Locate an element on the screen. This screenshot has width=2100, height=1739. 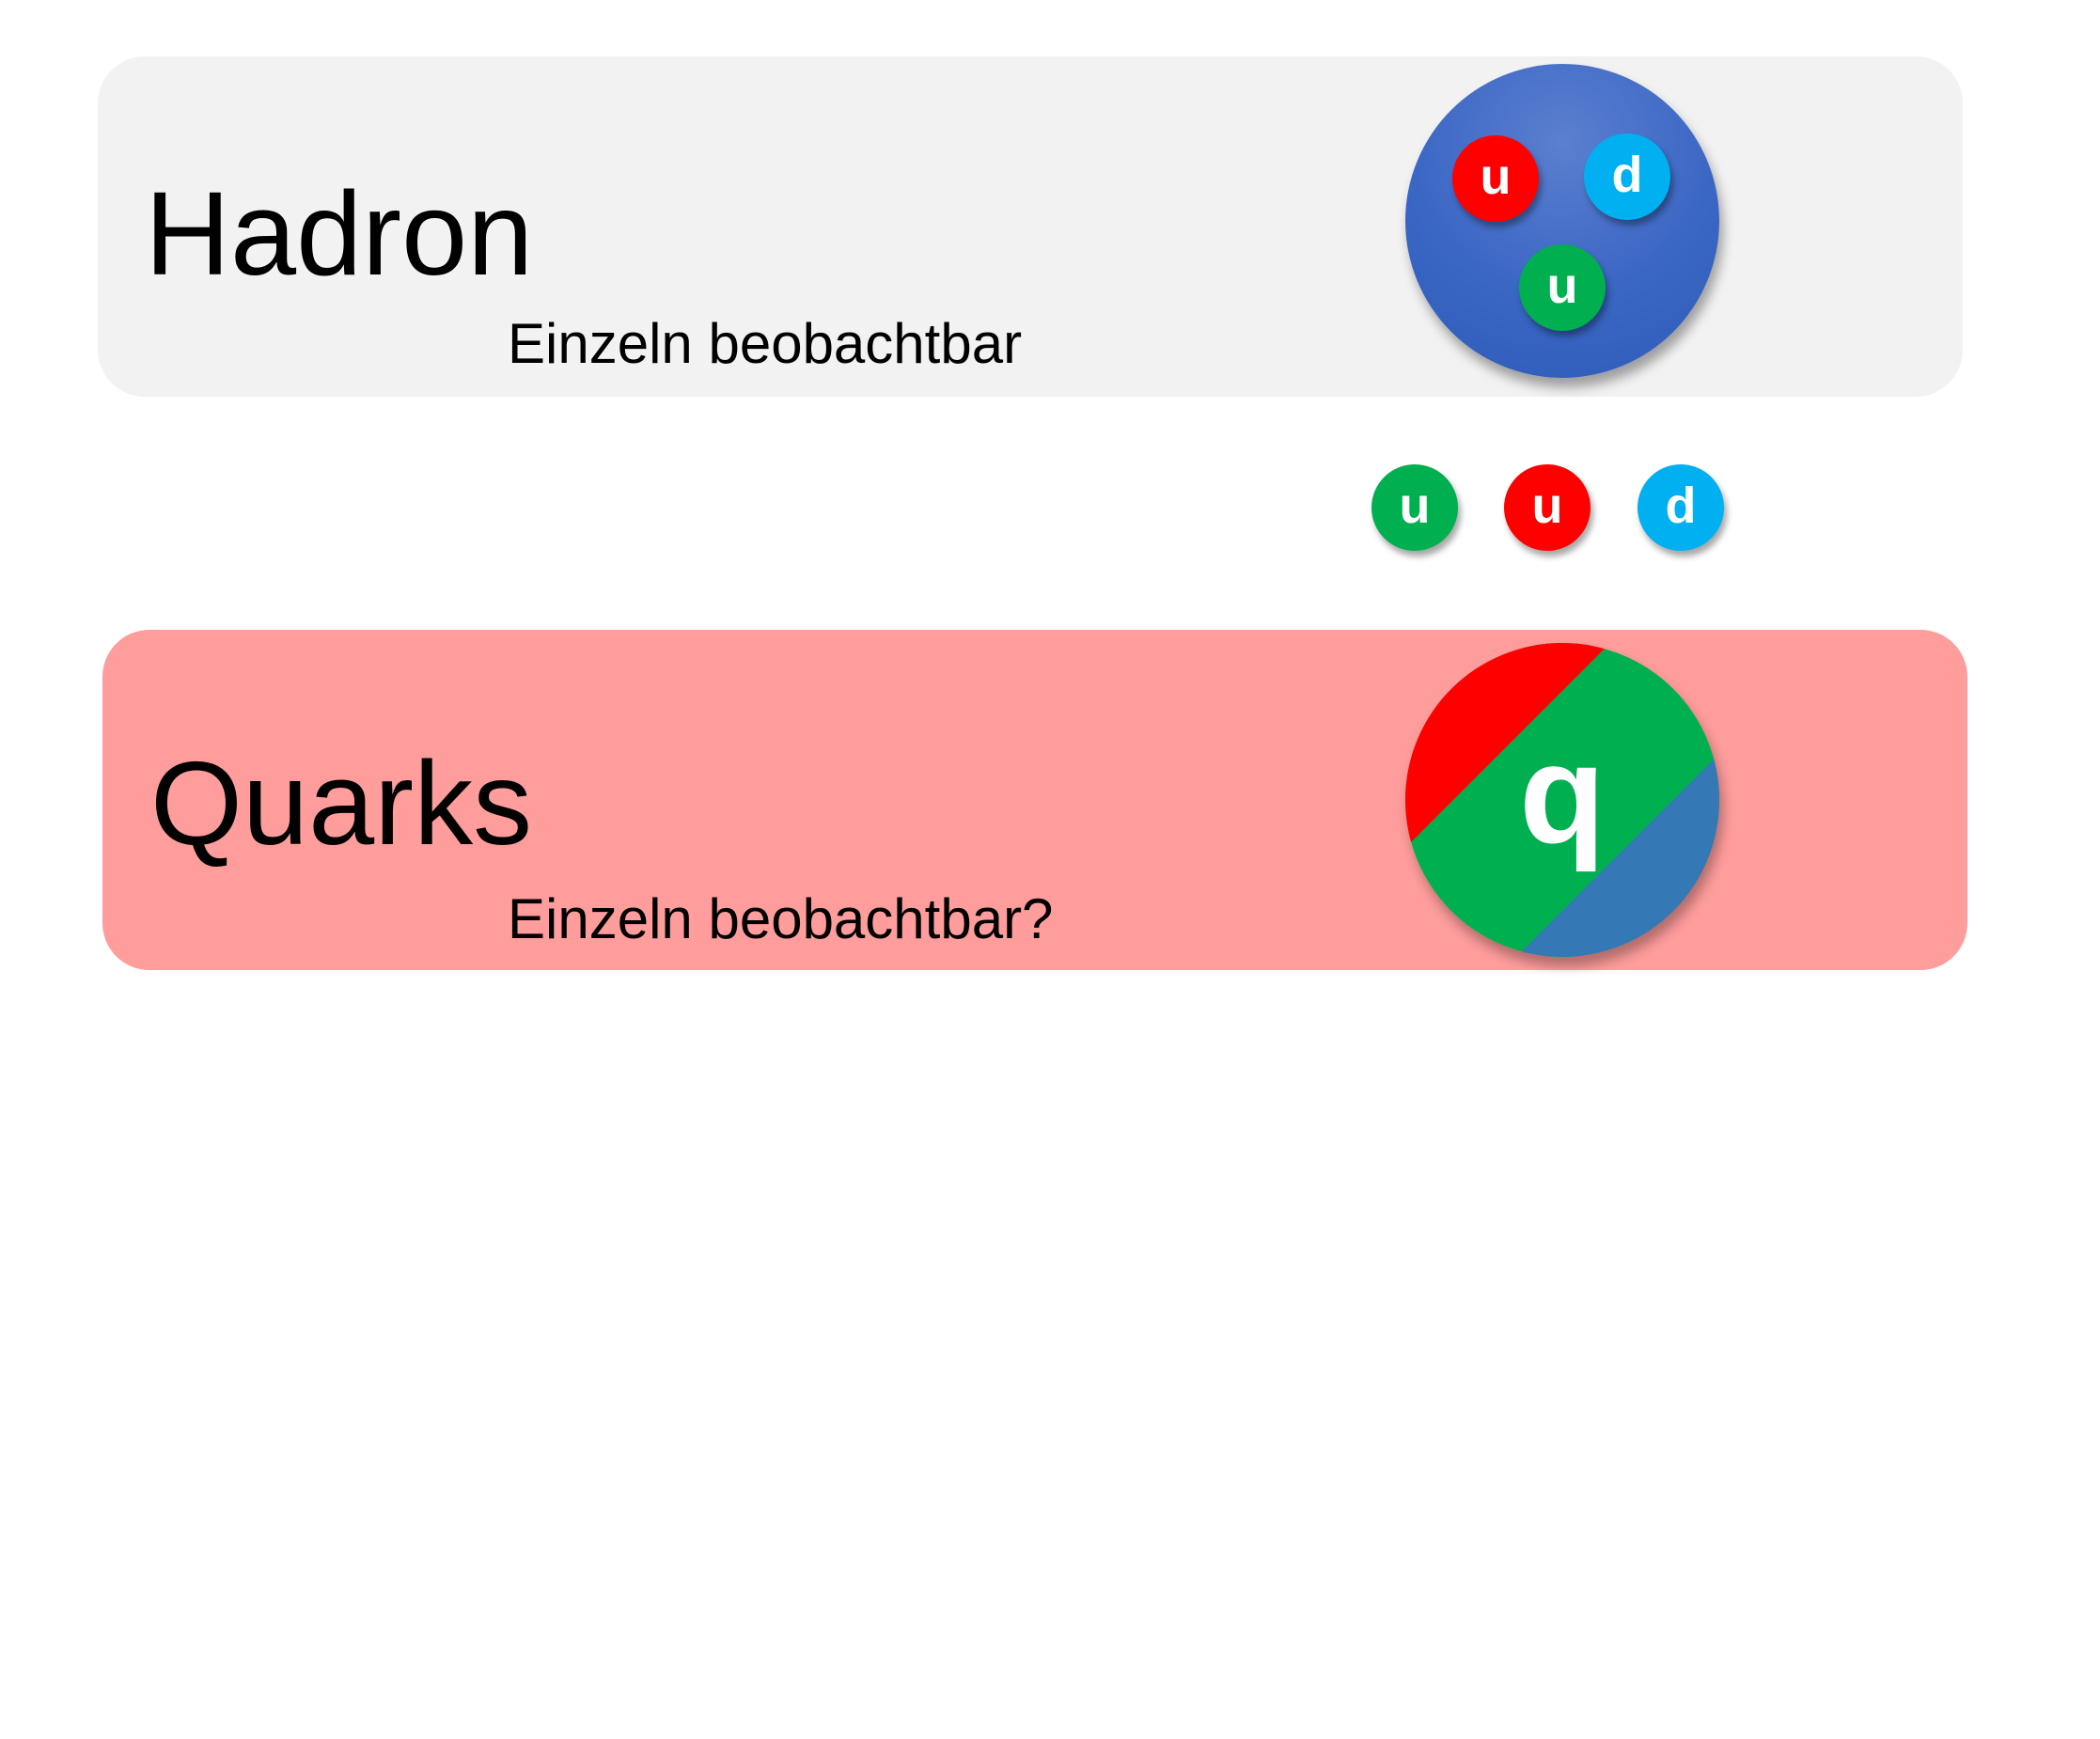
quarks-title: Quarks is located at coordinates (341, 803).